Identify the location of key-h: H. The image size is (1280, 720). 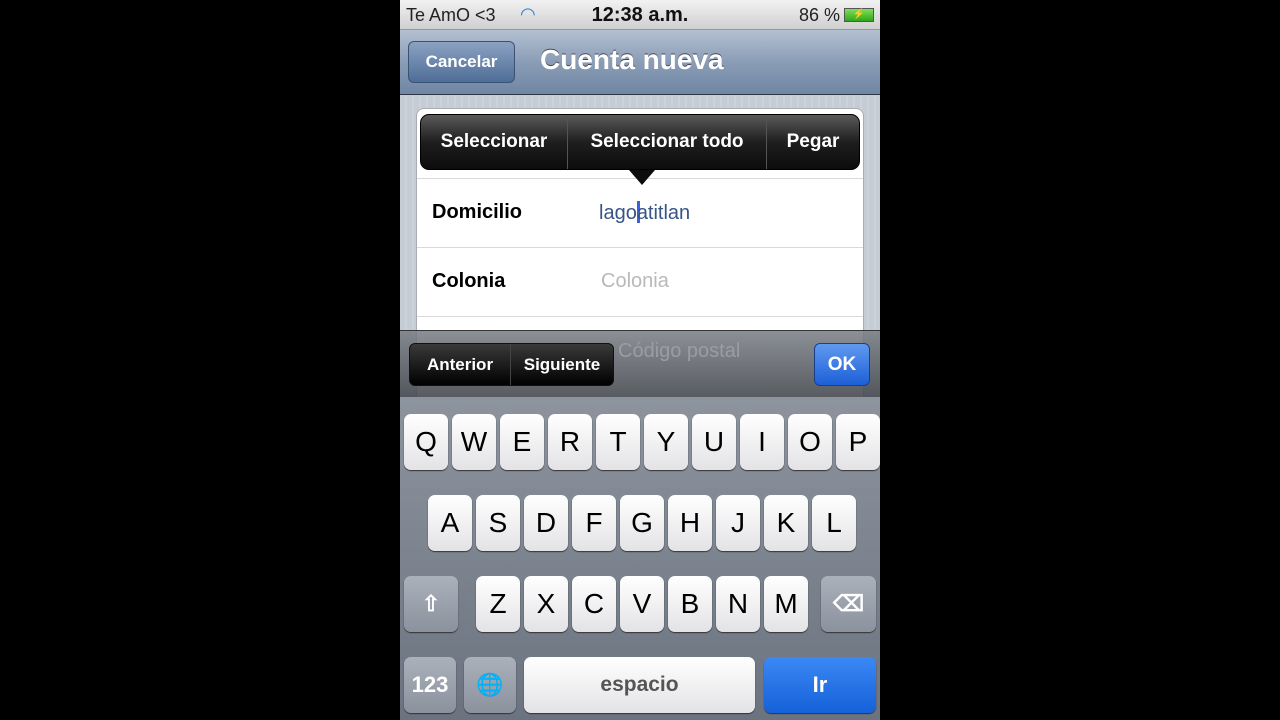
(690, 523).